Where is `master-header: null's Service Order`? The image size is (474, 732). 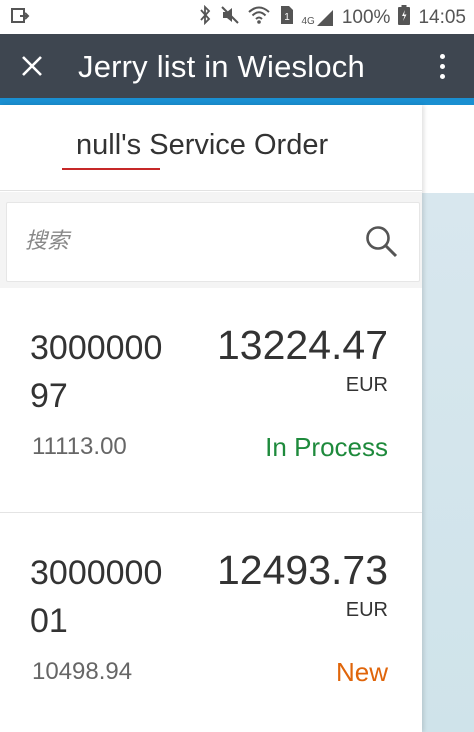 master-header: null's Service Order is located at coordinates (211, 148).